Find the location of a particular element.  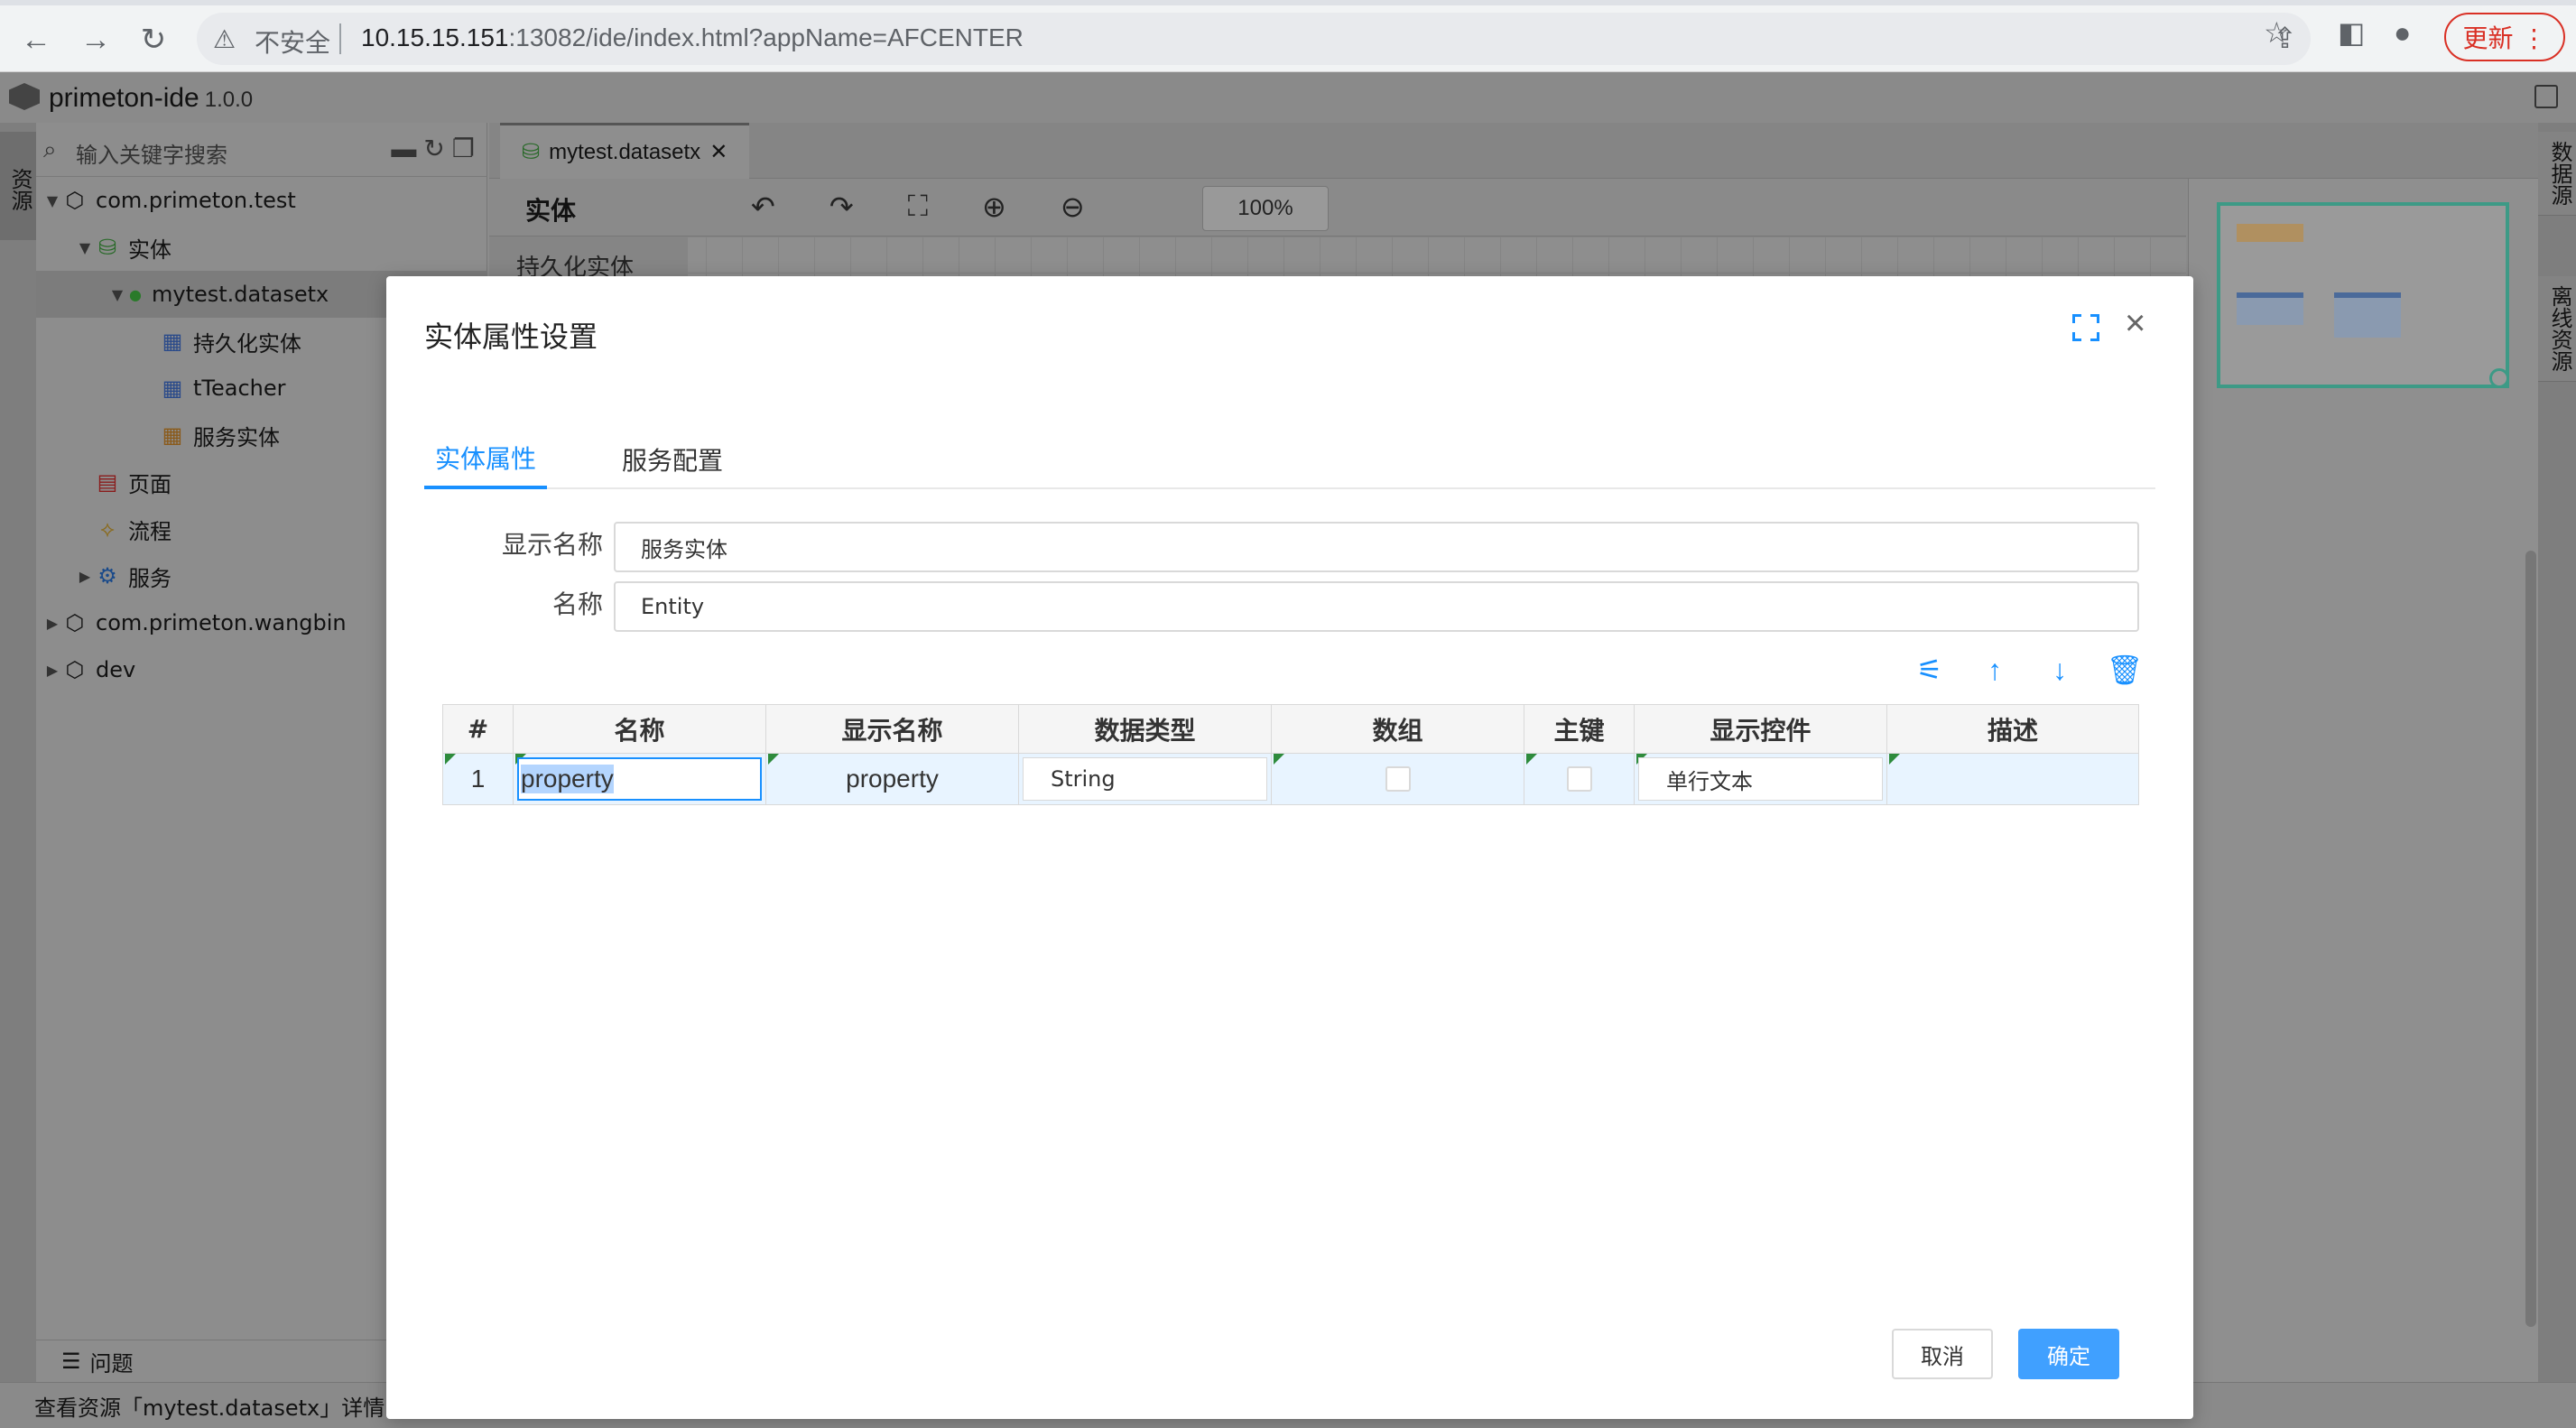

minimap-node is located at coordinates (2270, 233).